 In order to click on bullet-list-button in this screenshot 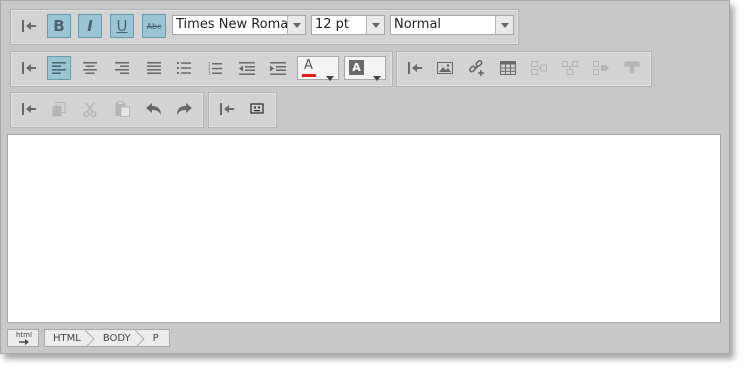, I will do `click(184, 68)`.